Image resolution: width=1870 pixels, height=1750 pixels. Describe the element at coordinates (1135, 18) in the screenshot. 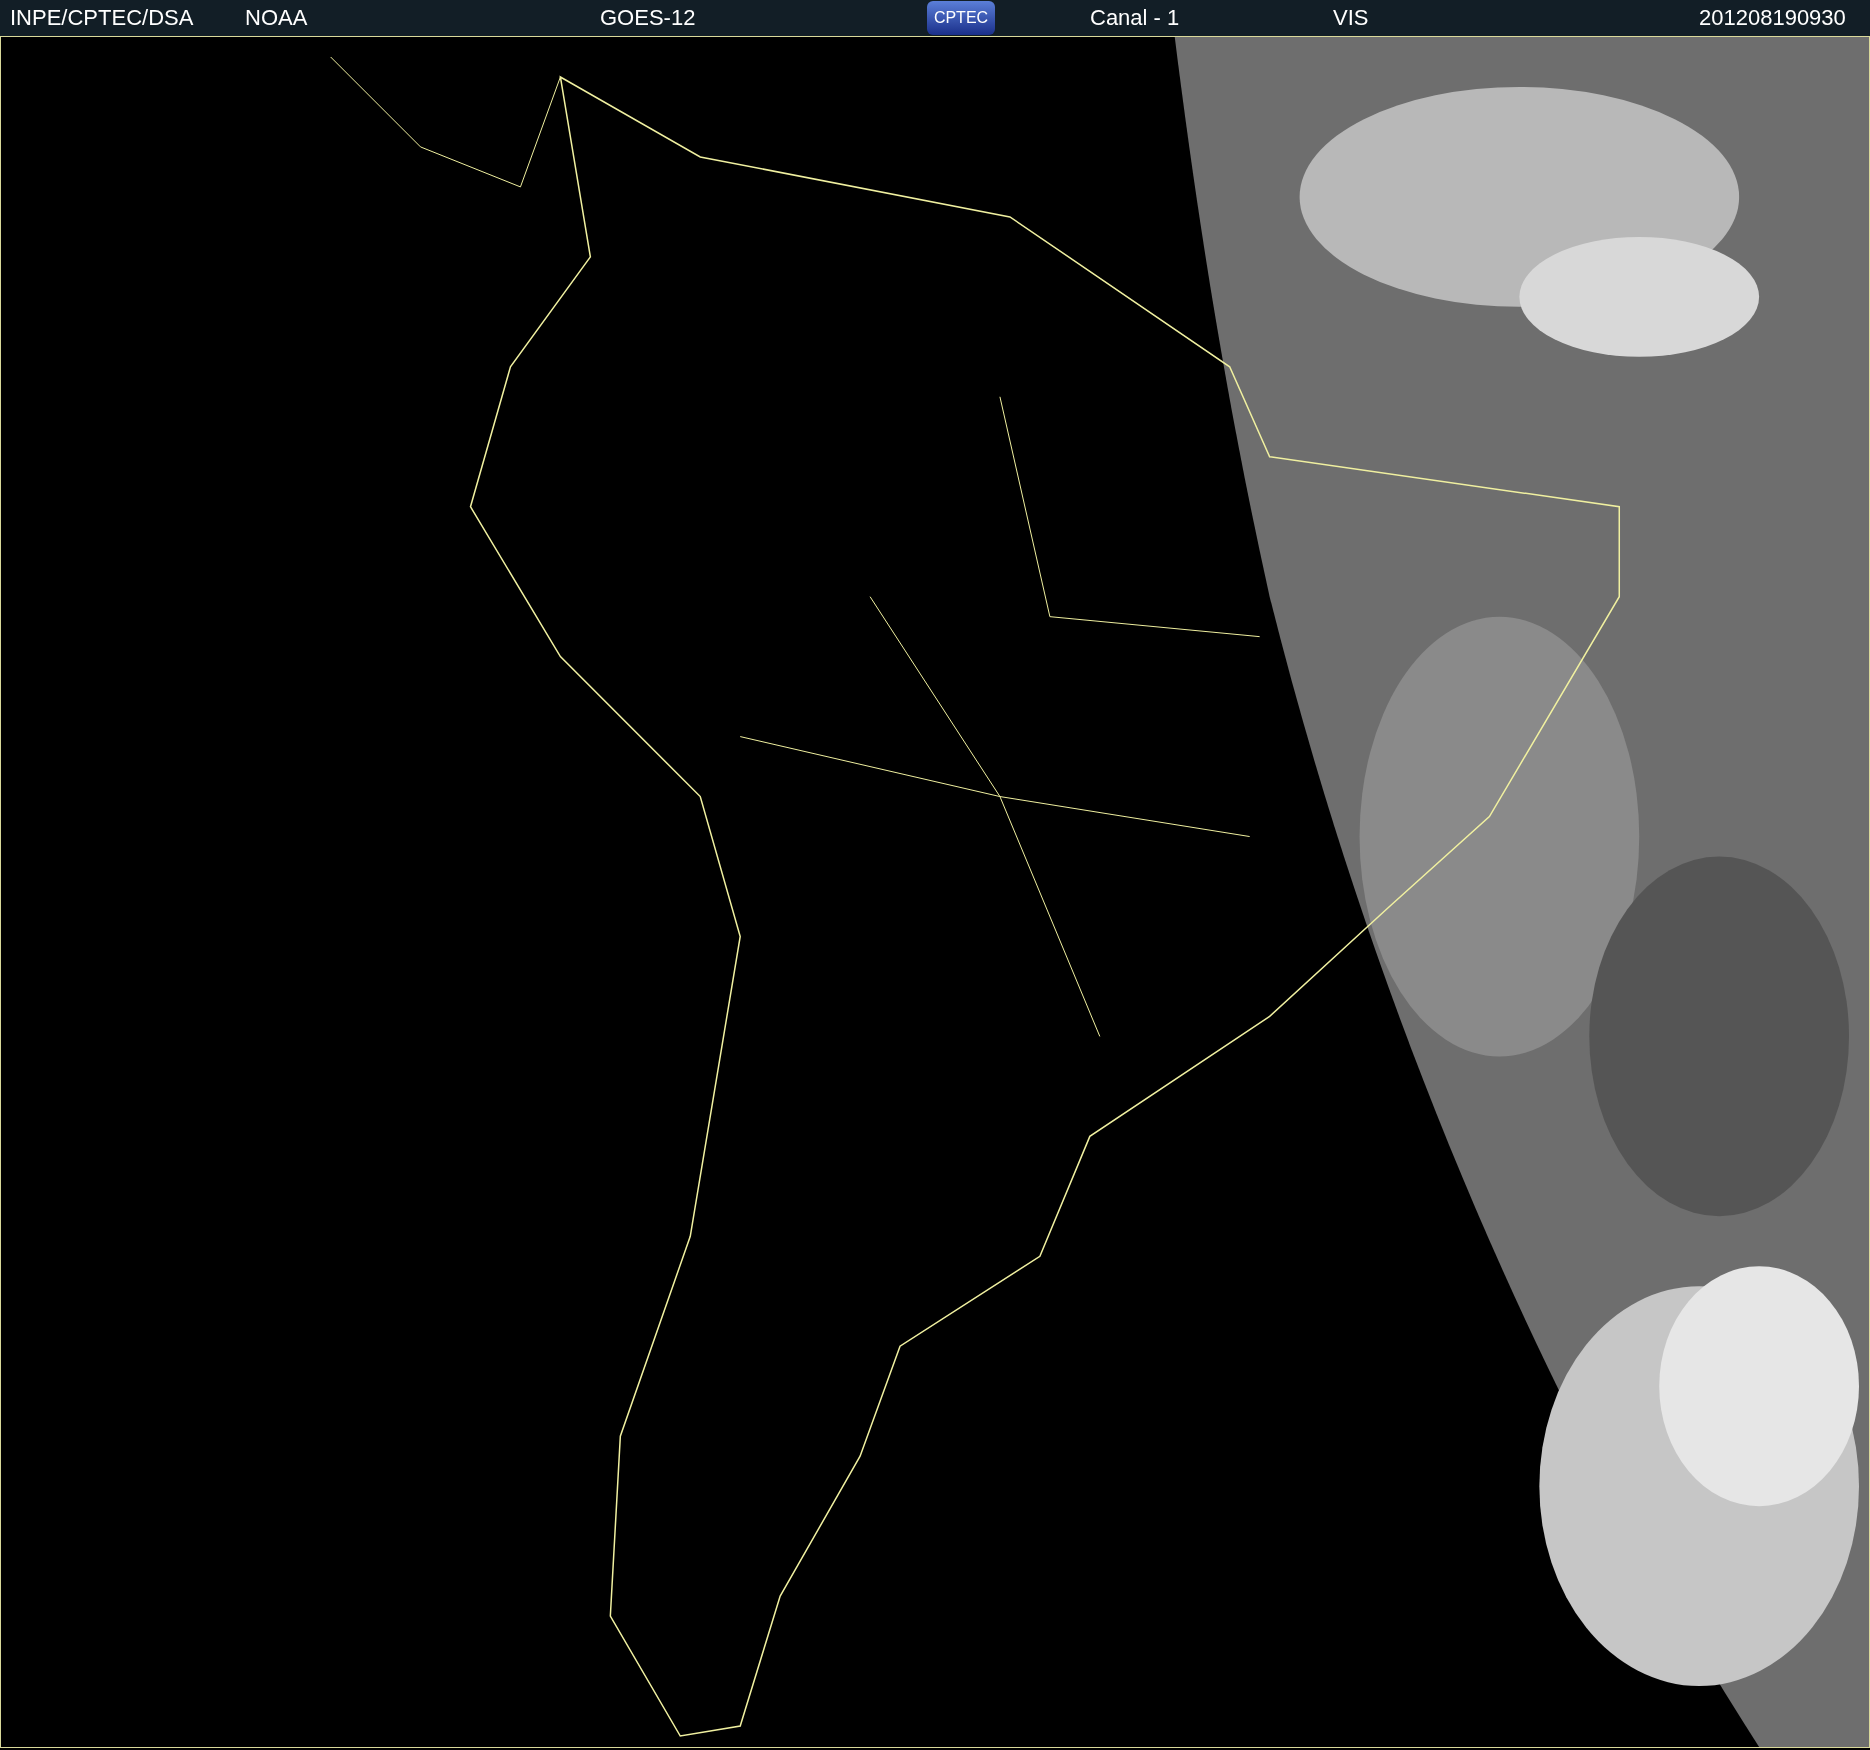

I see `channel-label: Canal - 1` at that location.